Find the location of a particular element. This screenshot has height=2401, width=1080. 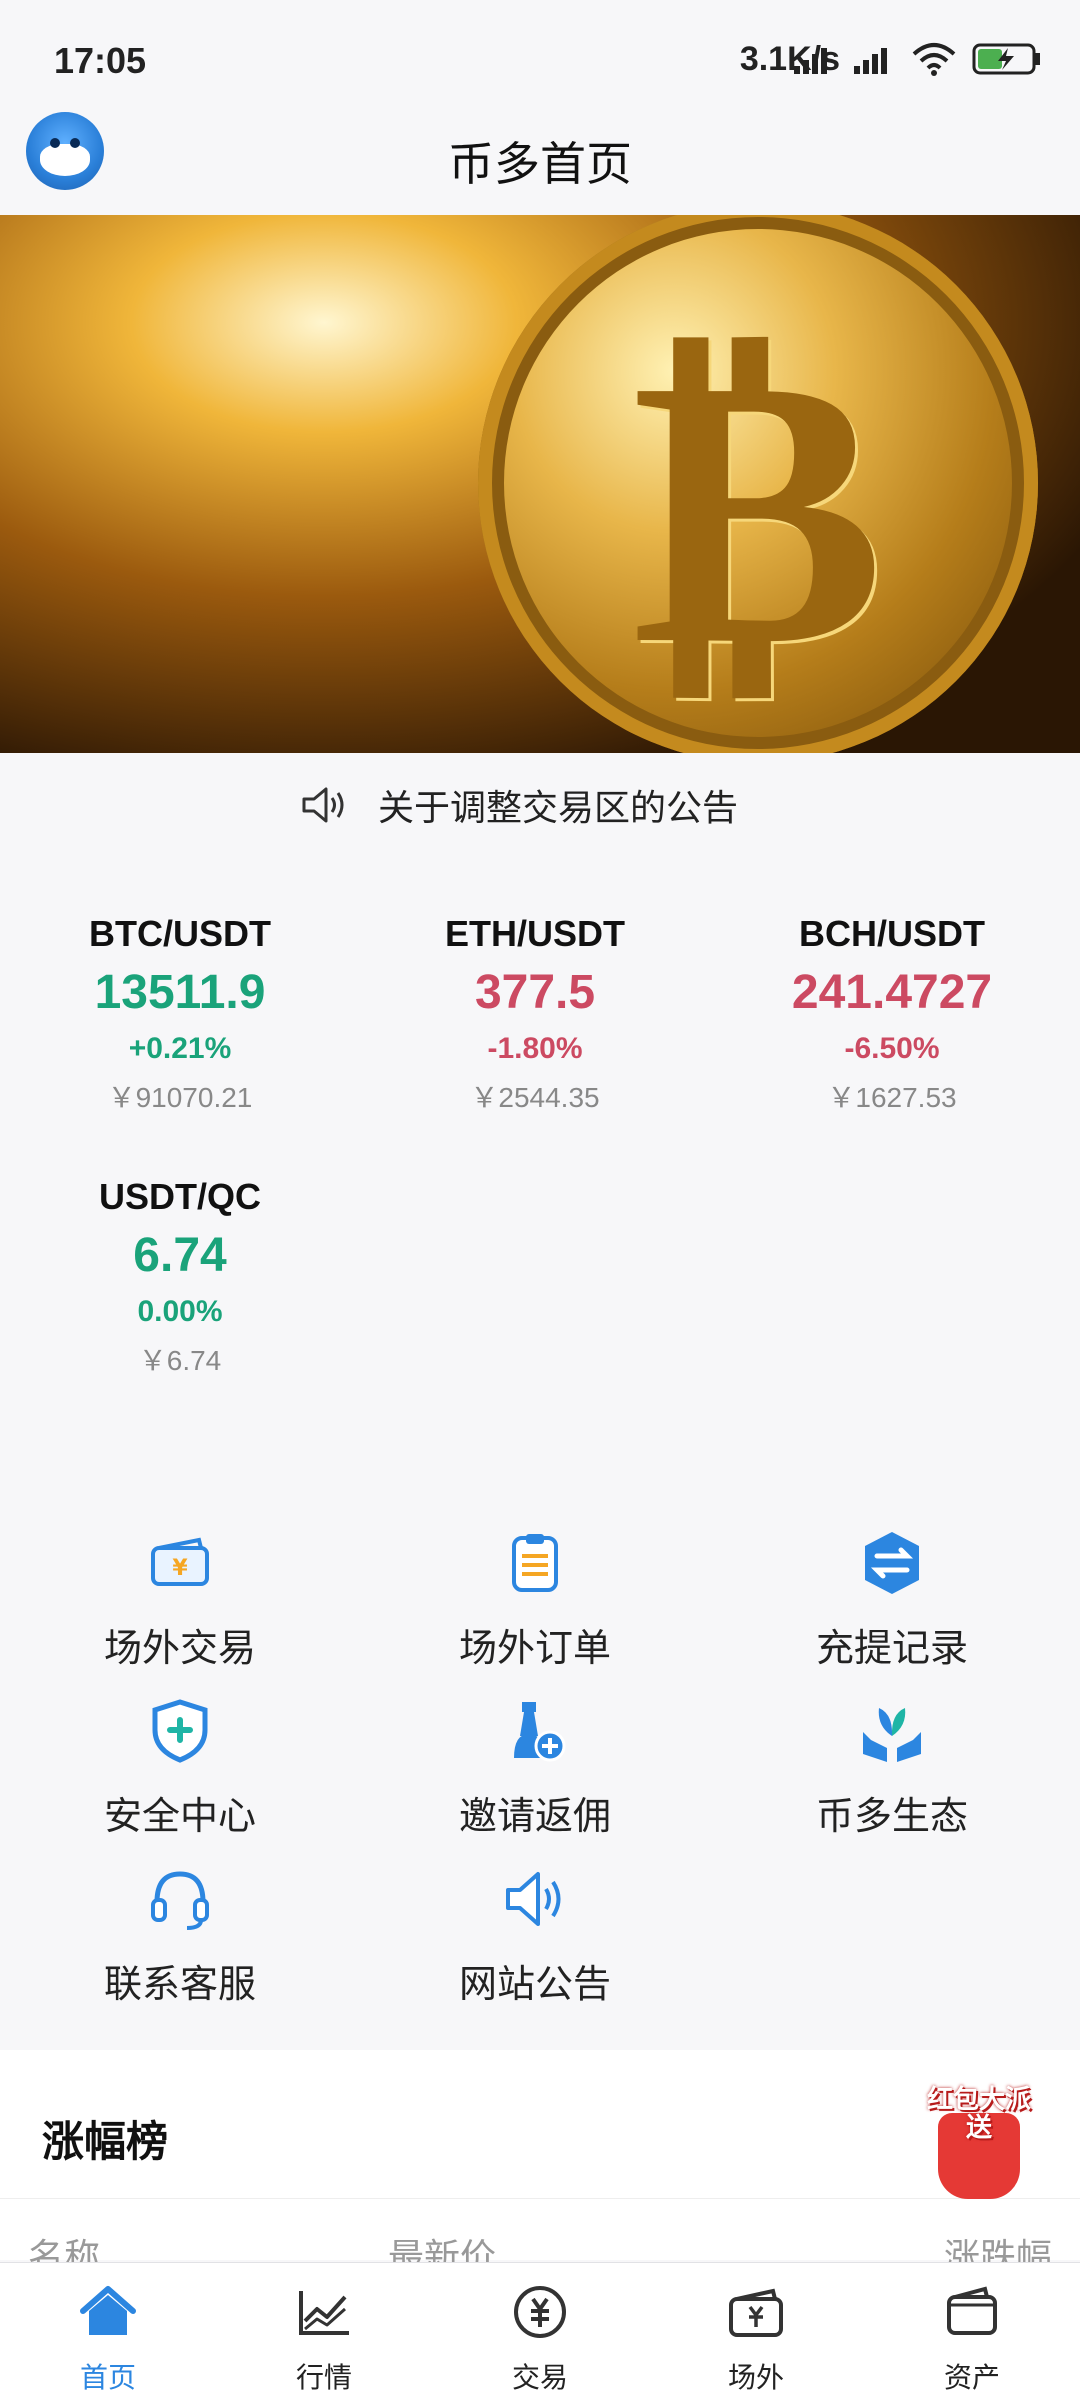

ecosystem-icon is located at coordinates (892, 1735).